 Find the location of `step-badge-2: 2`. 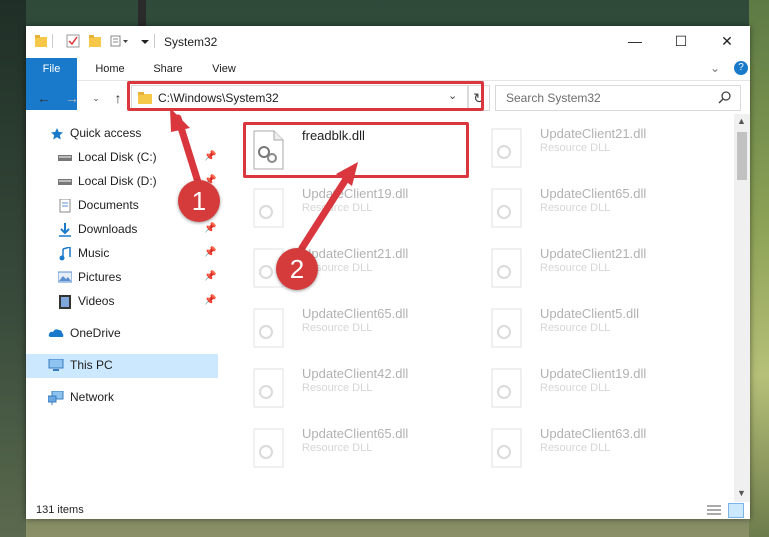

step-badge-2: 2 is located at coordinates (297, 269).